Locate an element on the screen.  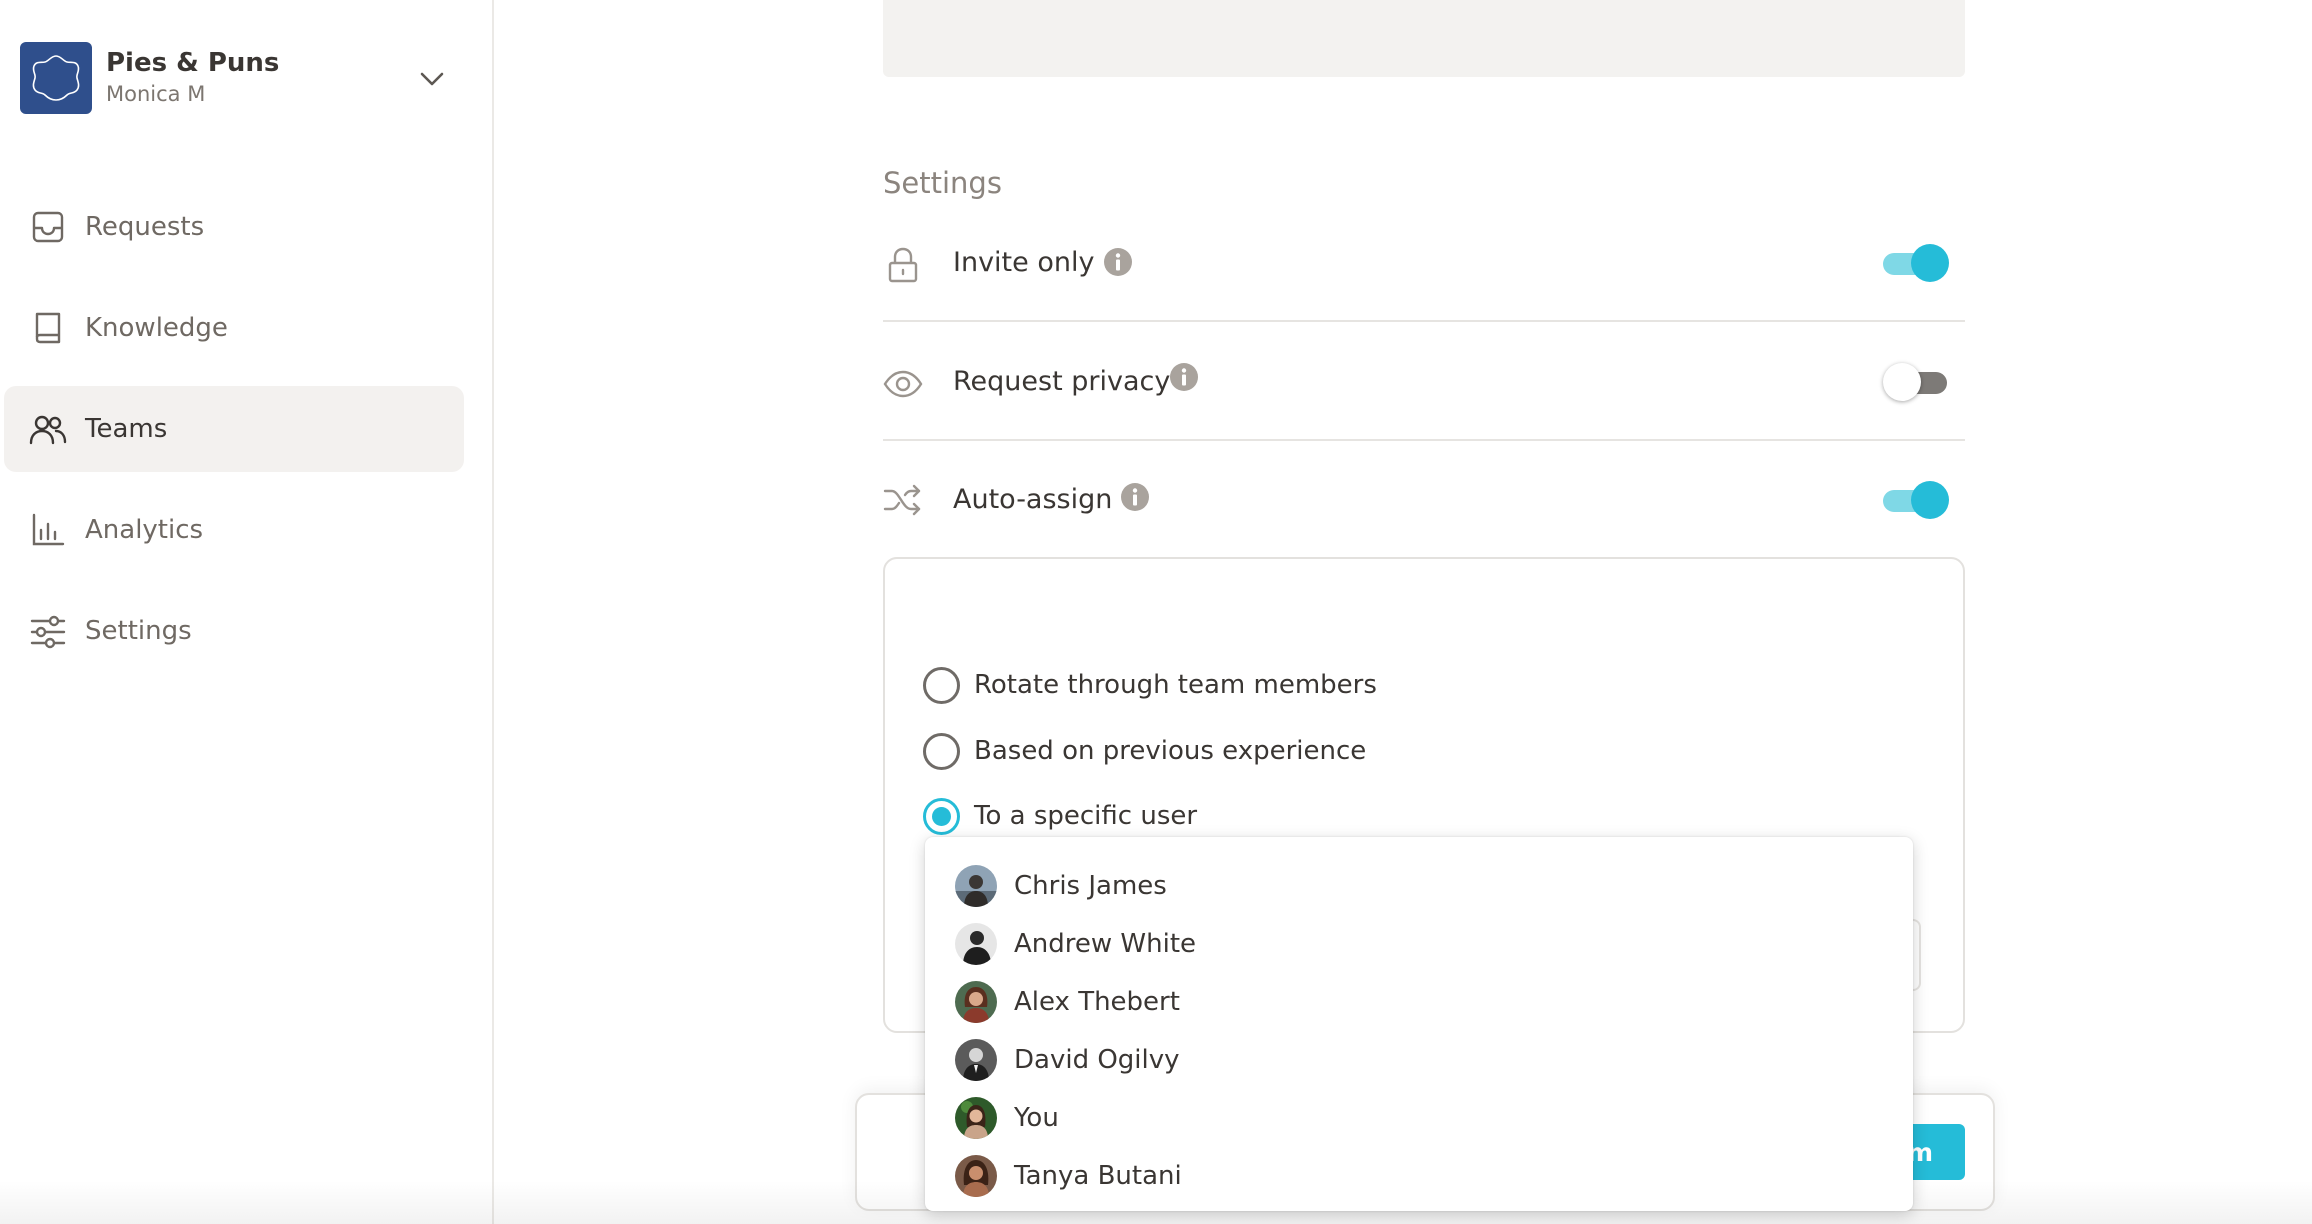
user-name: Andrew White is located at coordinates (1105, 944).